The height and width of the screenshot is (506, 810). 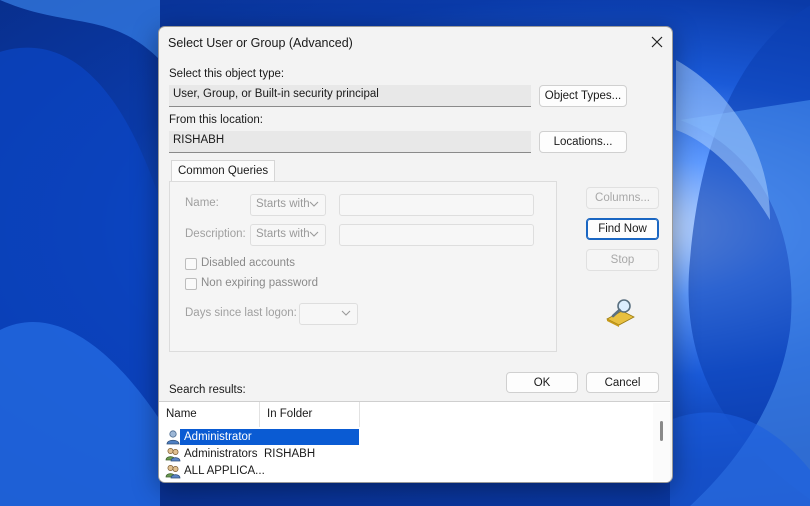 I want to click on object-type-label: Select this object type:, so click(x=227, y=74).